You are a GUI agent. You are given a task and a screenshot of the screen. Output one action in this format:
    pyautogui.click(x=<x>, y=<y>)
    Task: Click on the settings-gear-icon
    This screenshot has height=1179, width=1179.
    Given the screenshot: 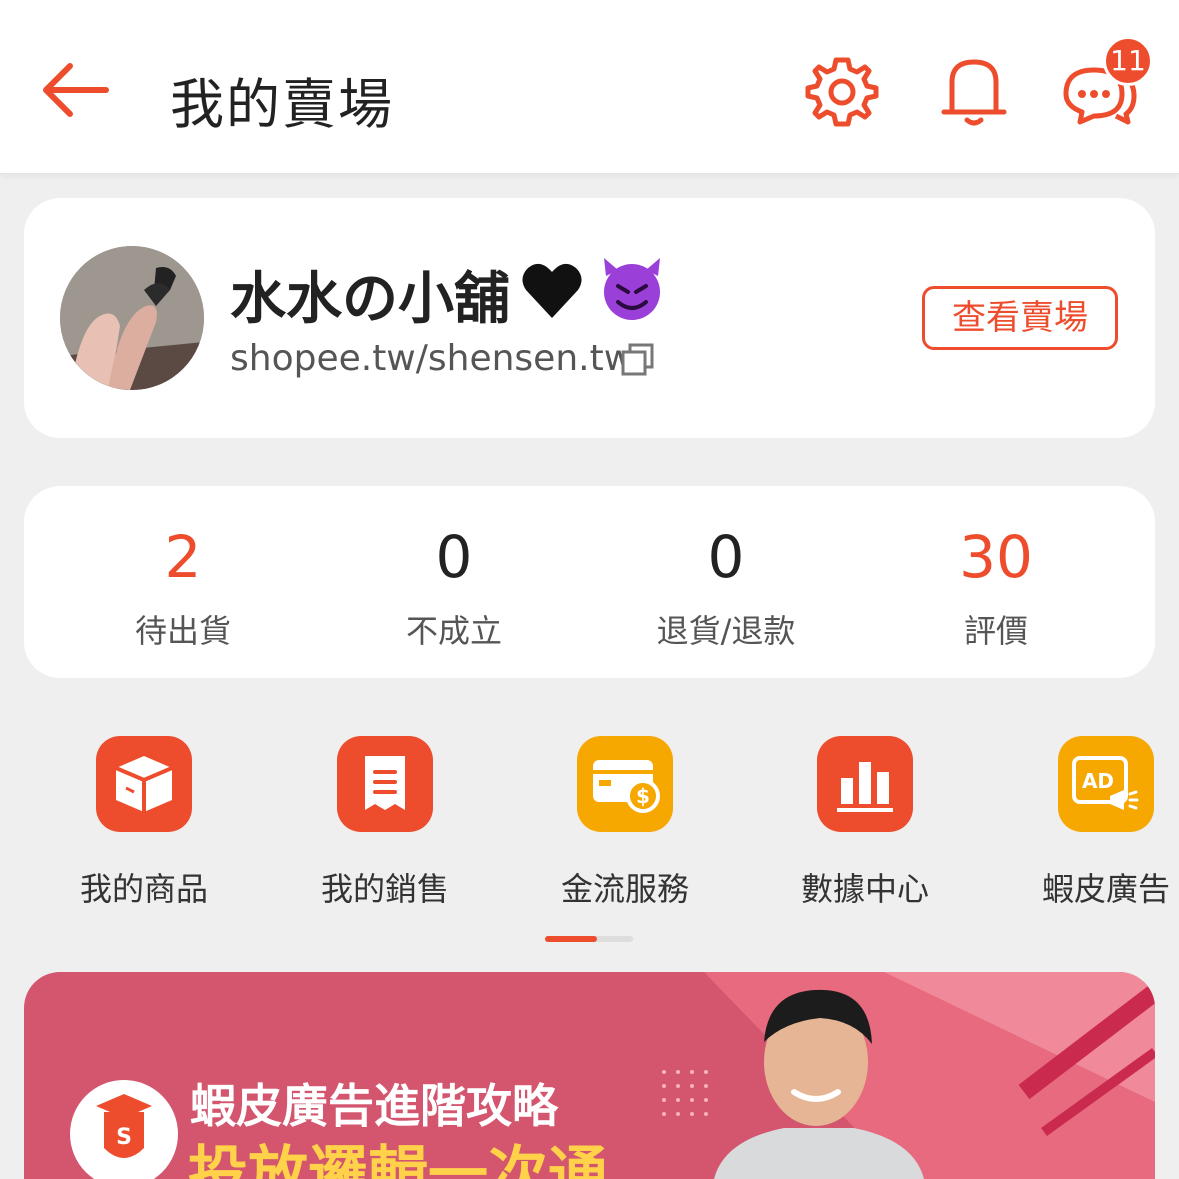 What is the action you would take?
    pyautogui.click(x=842, y=92)
    